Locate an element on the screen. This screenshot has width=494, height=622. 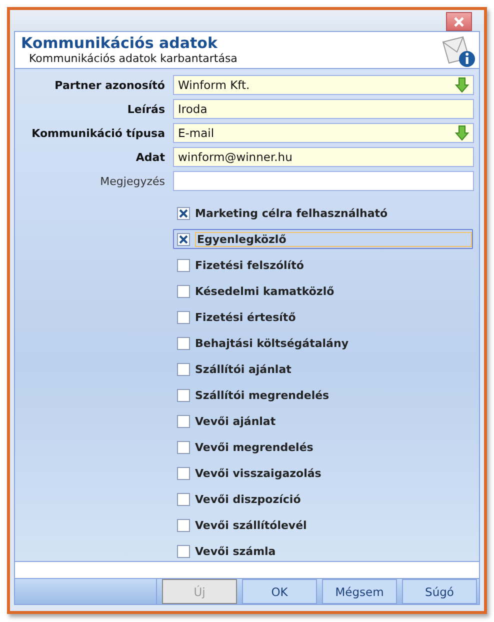
dropdown-field: E-mail is located at coordinates (323, 133).